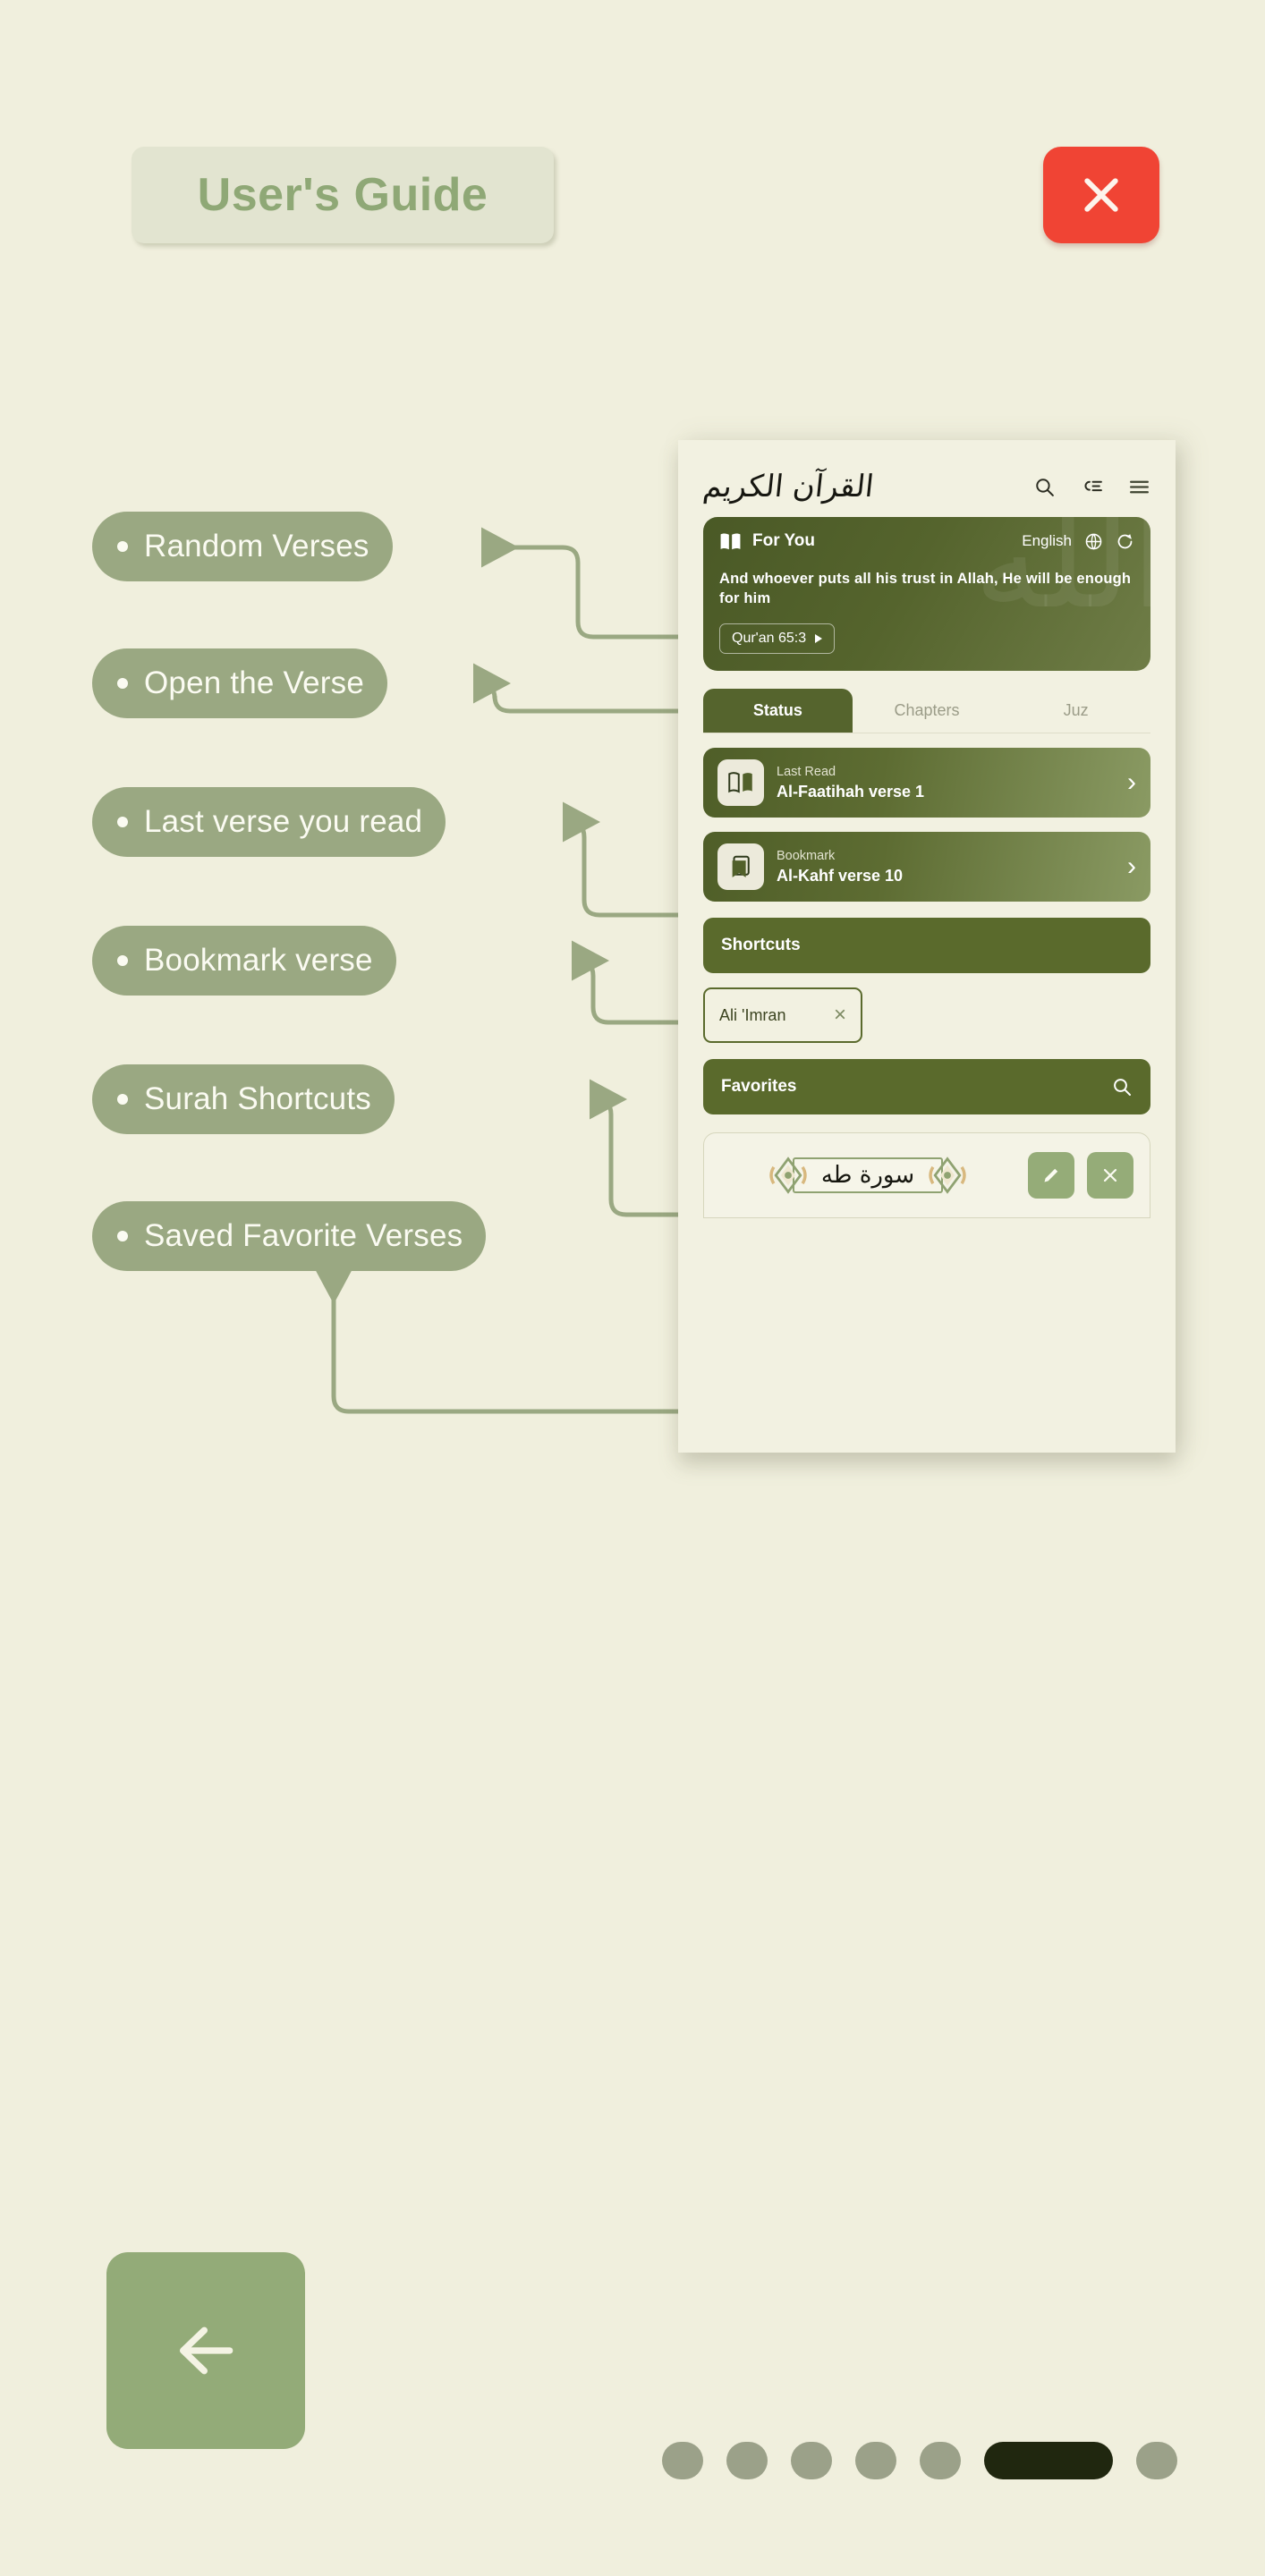 The image size is (1265, 2576). I want to click on tab-chapters: Chapters, so click(927, 711).